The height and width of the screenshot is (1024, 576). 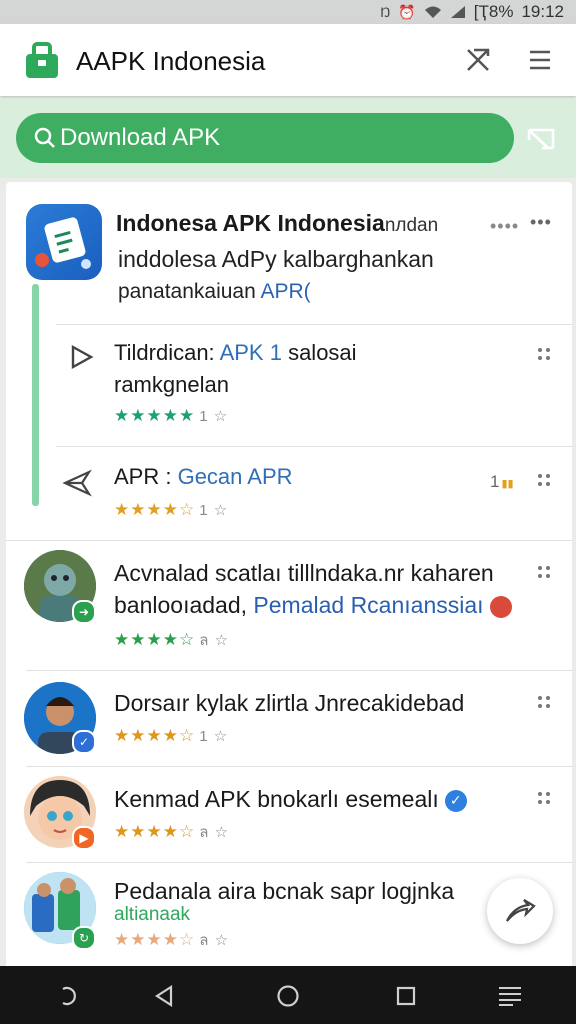 What do you see at coordinates (66, 996) in the screenshot?
I see `recent-back-icon` at bounding box center [66, 996].